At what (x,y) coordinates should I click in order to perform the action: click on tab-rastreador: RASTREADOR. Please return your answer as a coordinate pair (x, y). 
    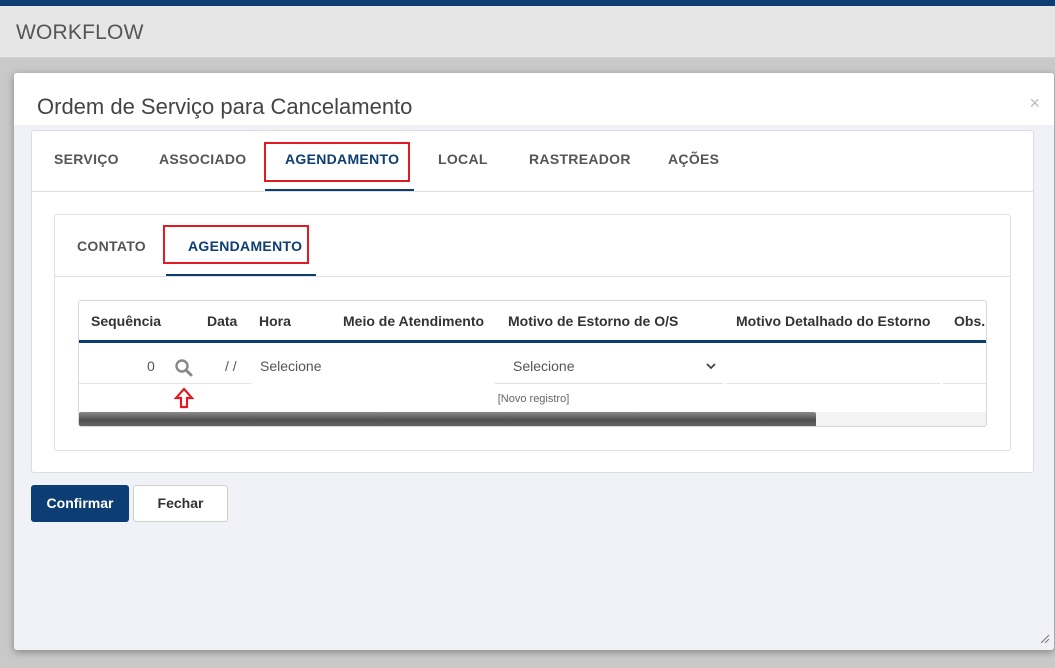
    Looking at the image, I should click on (580, 159).